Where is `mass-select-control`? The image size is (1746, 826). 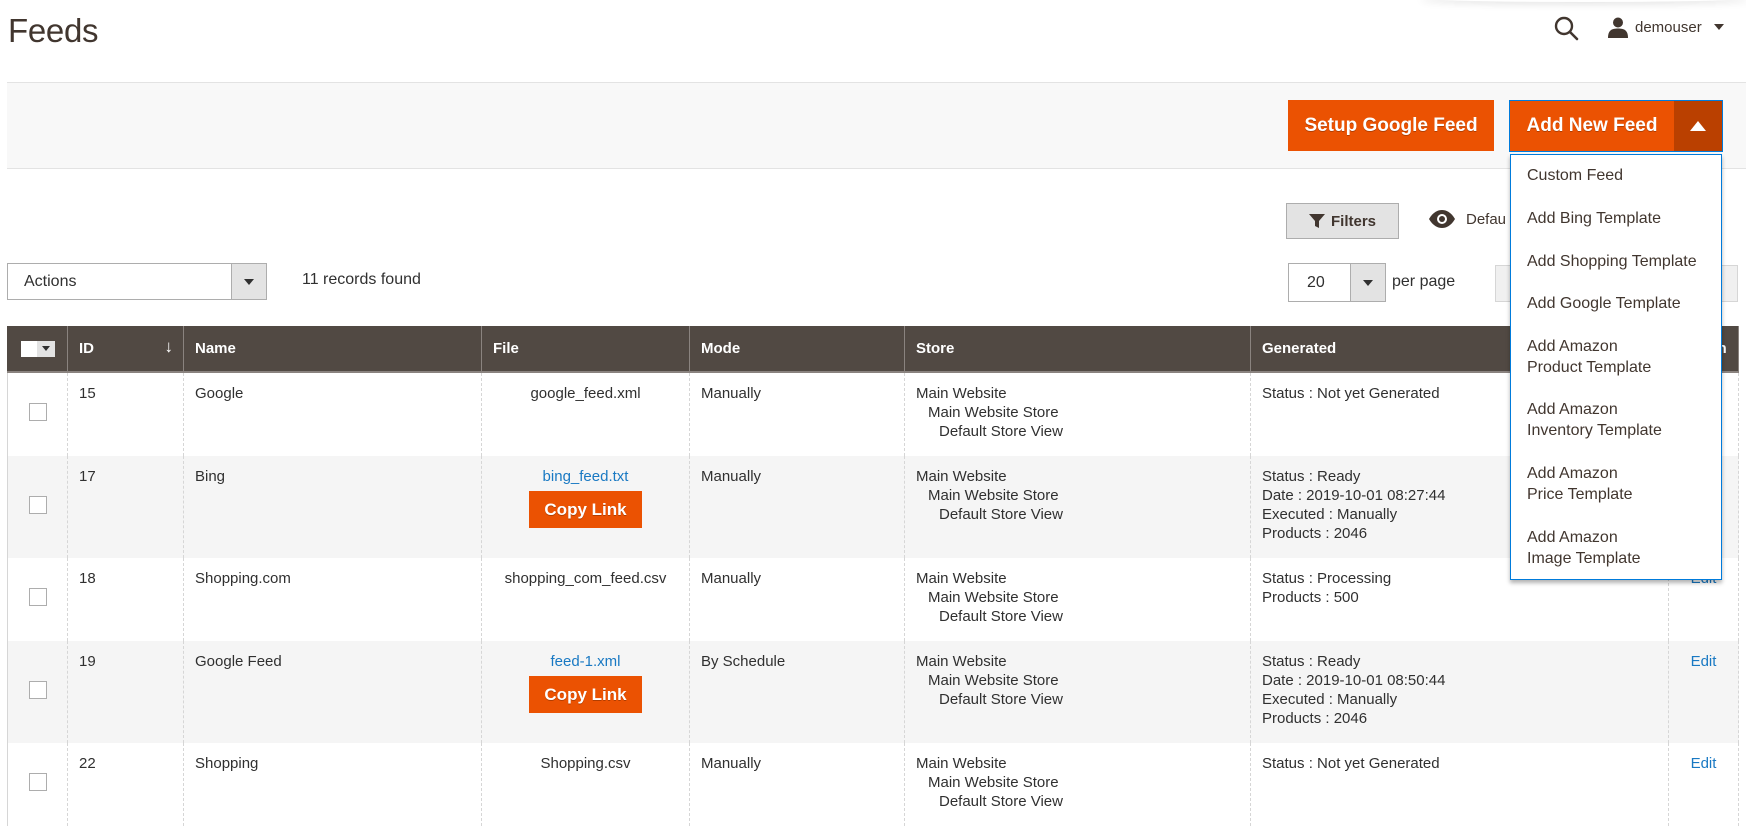 mass-select-control is located at coordinates (37, 348).